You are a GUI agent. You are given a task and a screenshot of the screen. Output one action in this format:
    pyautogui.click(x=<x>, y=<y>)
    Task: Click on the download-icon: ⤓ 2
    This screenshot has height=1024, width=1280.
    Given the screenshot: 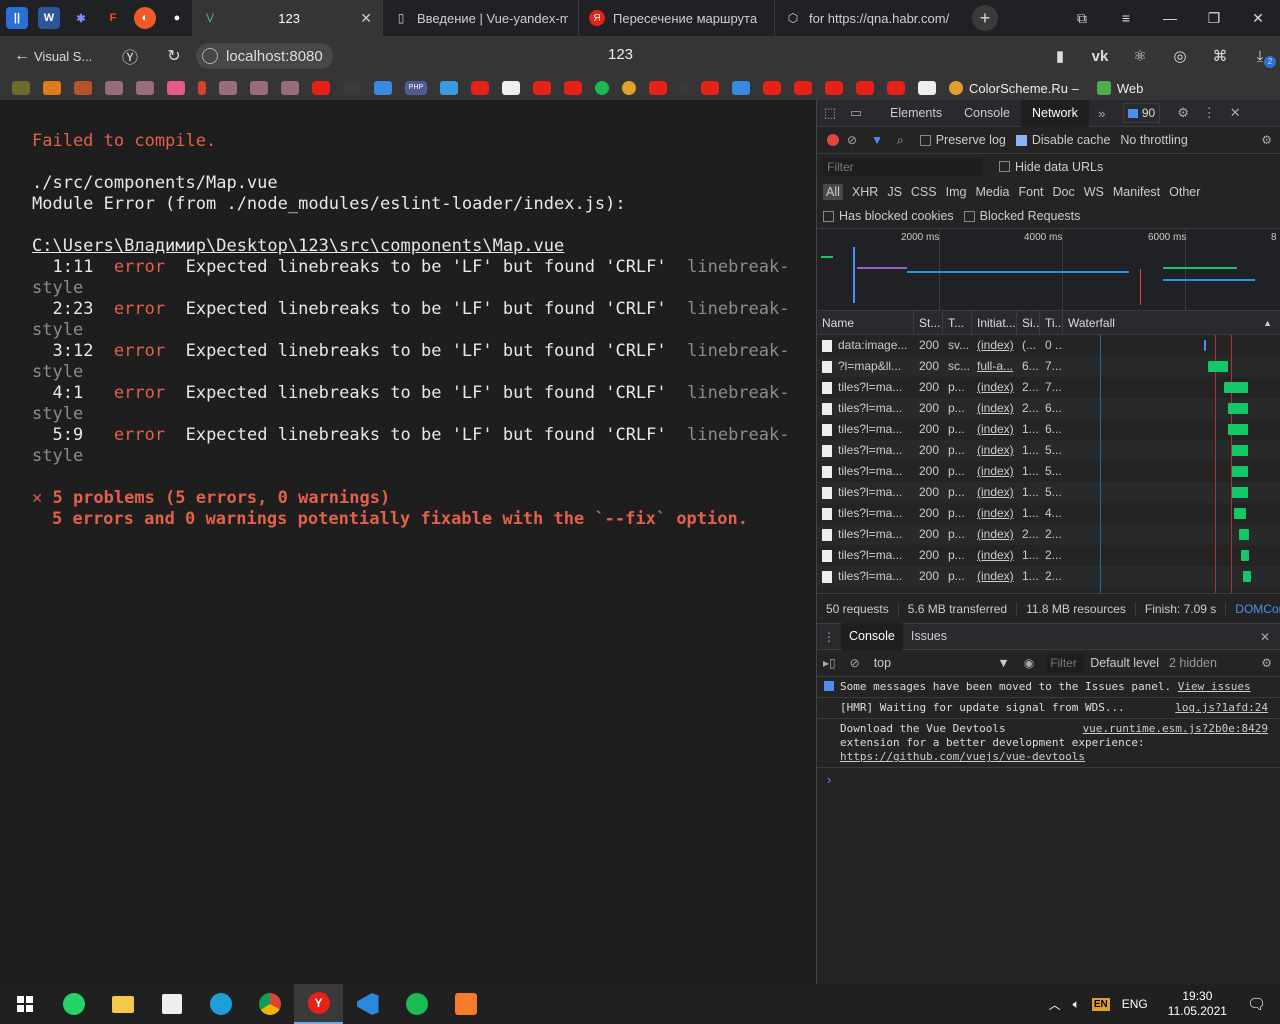 What is the action you would take?
    pyautogui.click(x=1260, y=58)
    